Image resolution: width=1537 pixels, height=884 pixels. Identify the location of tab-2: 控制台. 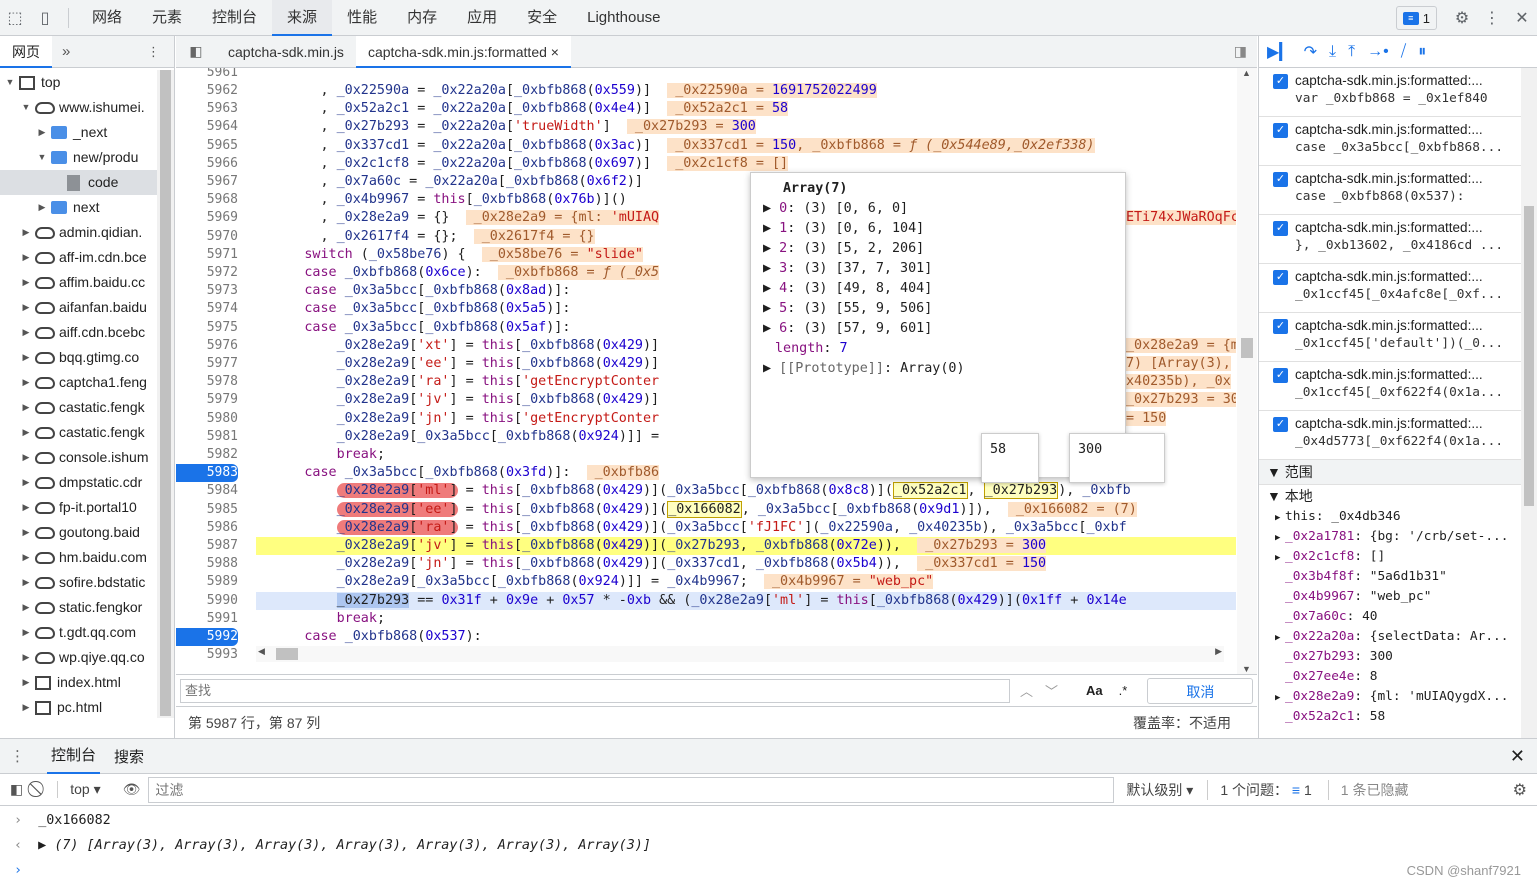
(234, 18).